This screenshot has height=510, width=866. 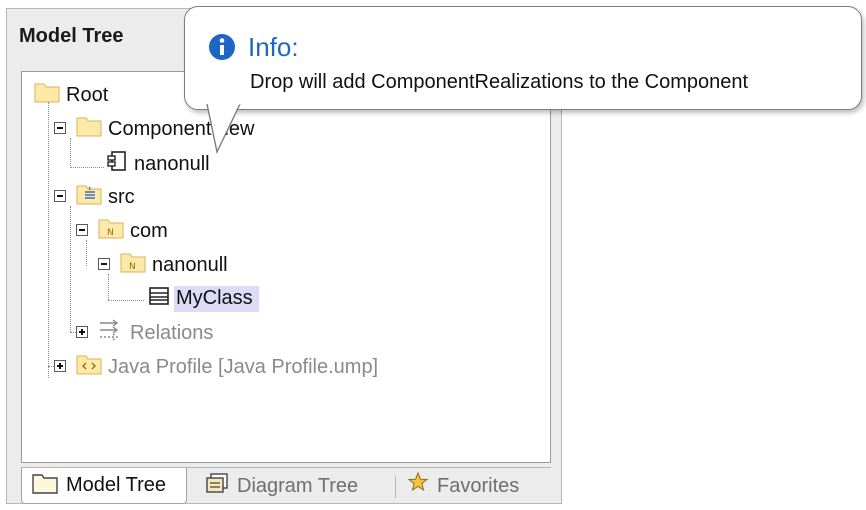 What do you see at coordinates (418, 485) in the screenshot?
I see `favorites-icon` at bounding box center [418, 485].